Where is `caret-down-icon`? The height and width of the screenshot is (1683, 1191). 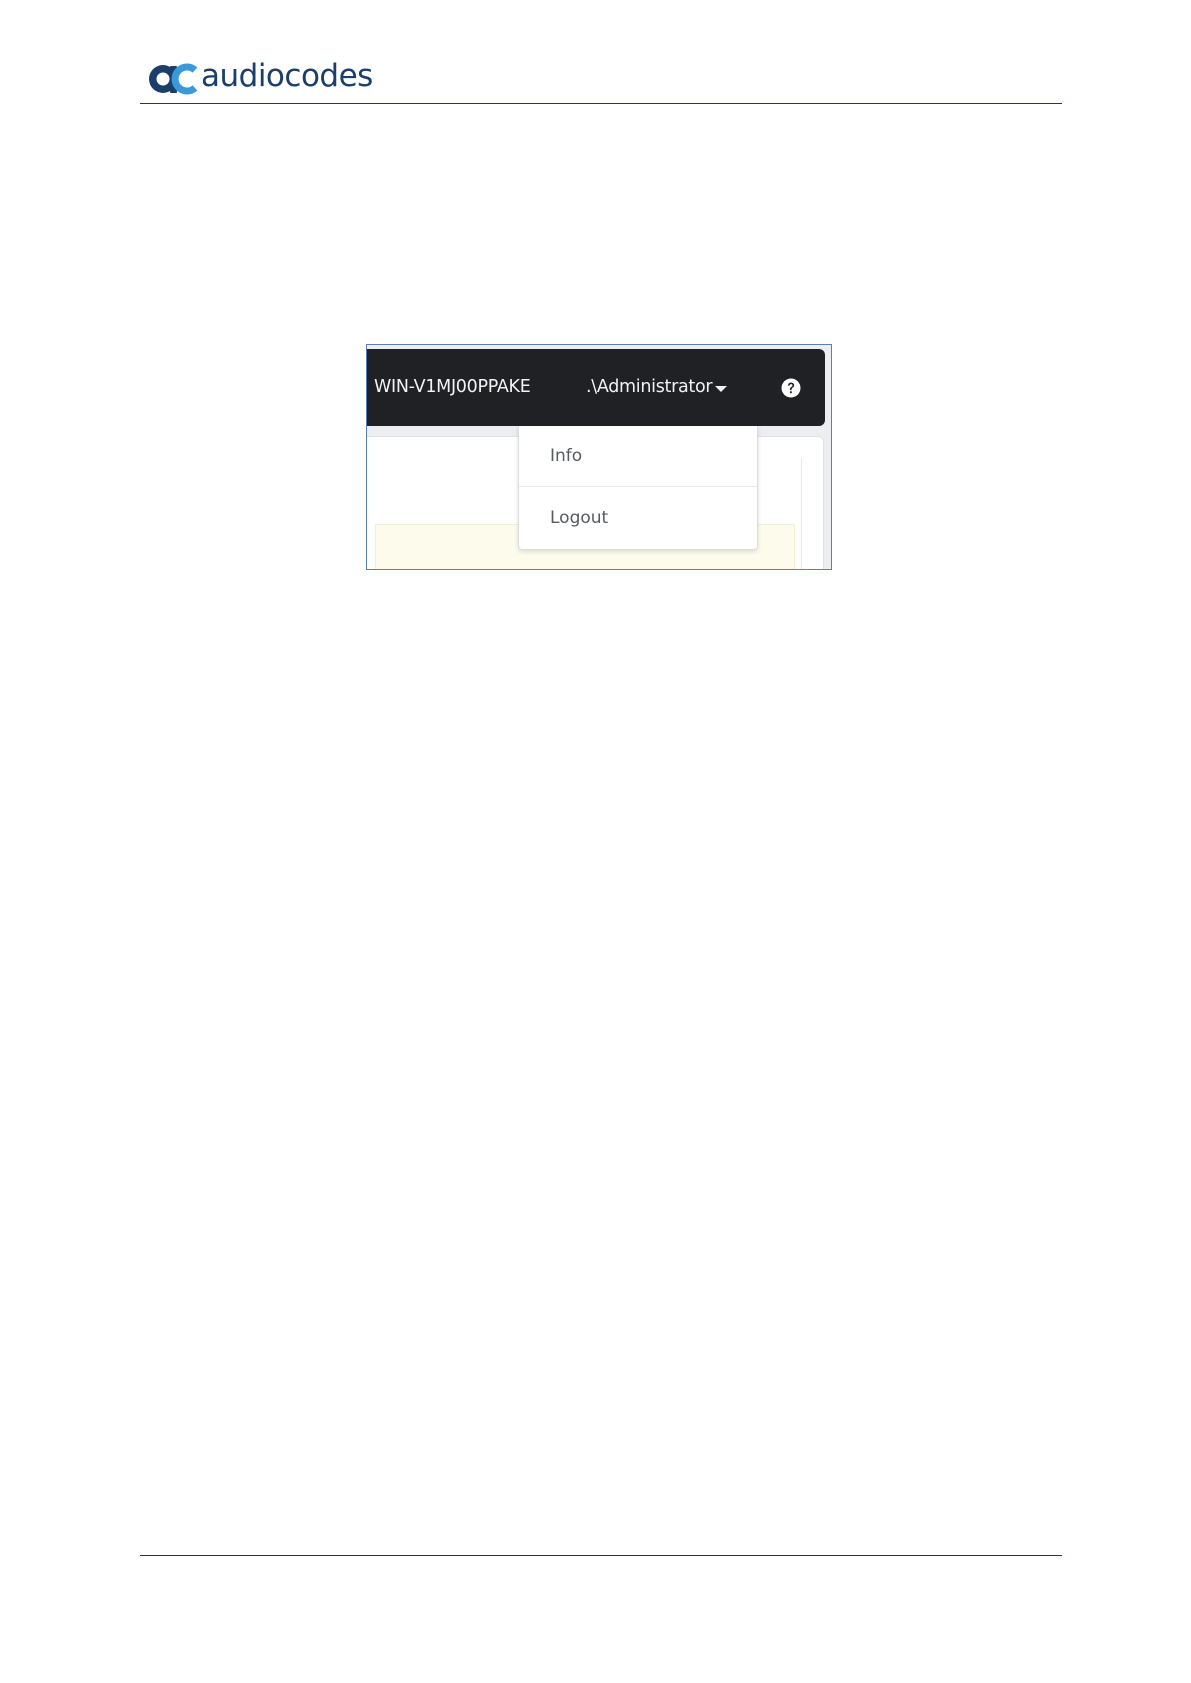 caret-down-icon is located at coordinates (721, 388).